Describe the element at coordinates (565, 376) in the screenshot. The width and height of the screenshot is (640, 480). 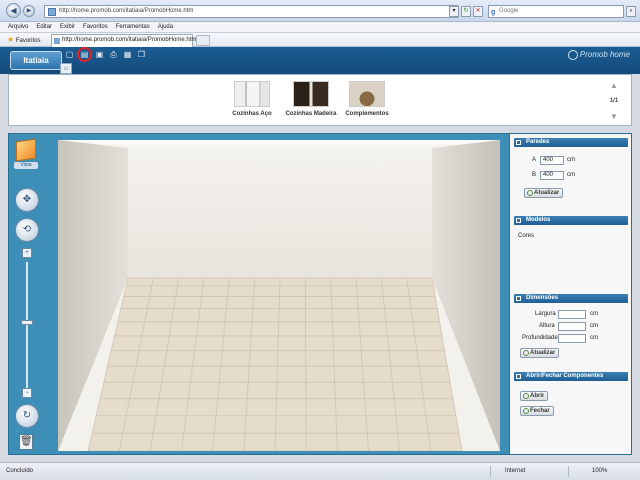
I see `components-title: Abrir/Fechar Componentes` at that location.